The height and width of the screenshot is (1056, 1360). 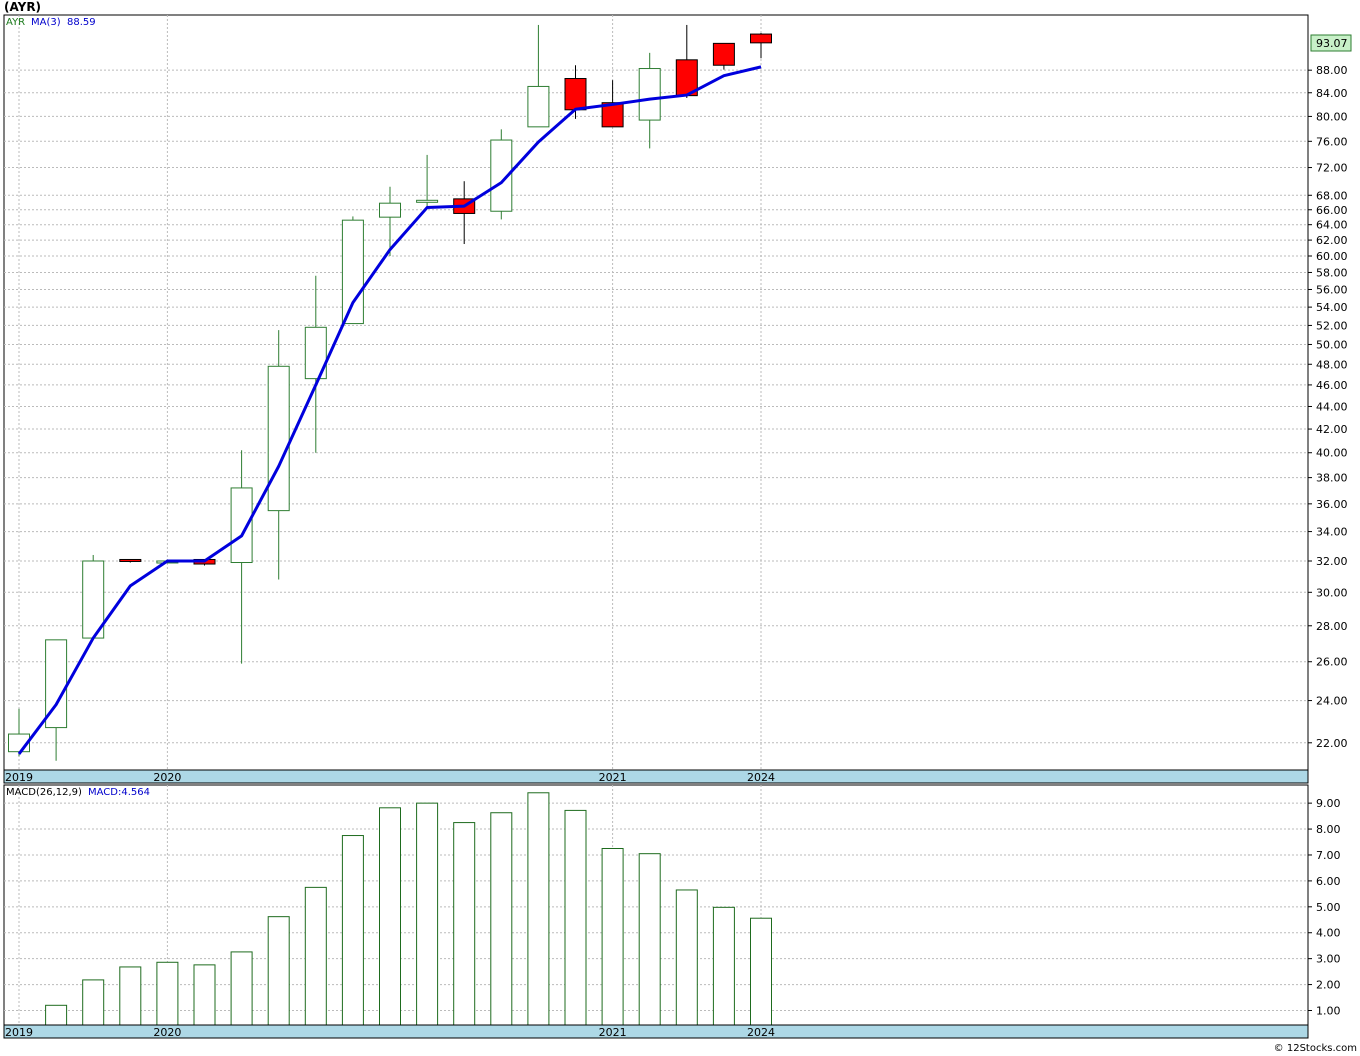 What do you see at coordinates (1328, 933) in the screenshot?
I see `macd-tick-label: 4.00` at bounding box center [1328, 933].